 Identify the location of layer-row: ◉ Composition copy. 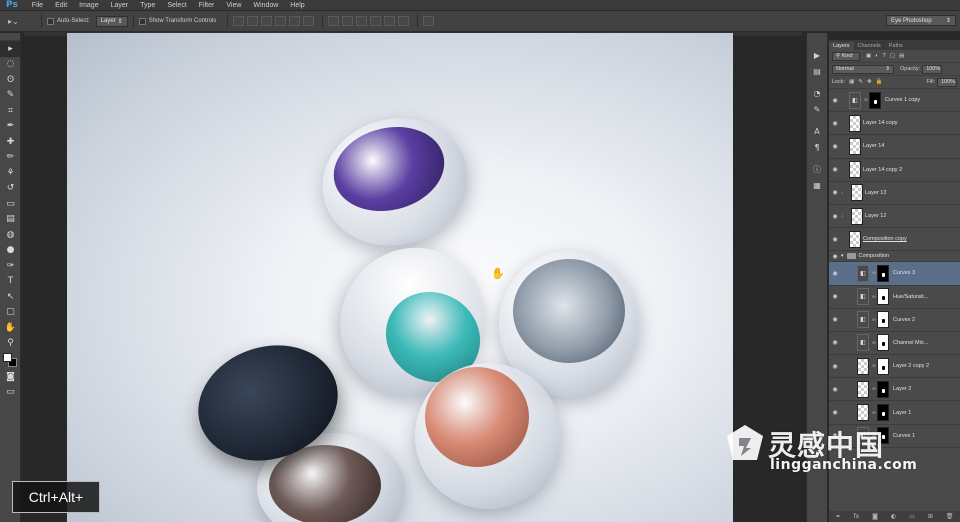
(894, 240).